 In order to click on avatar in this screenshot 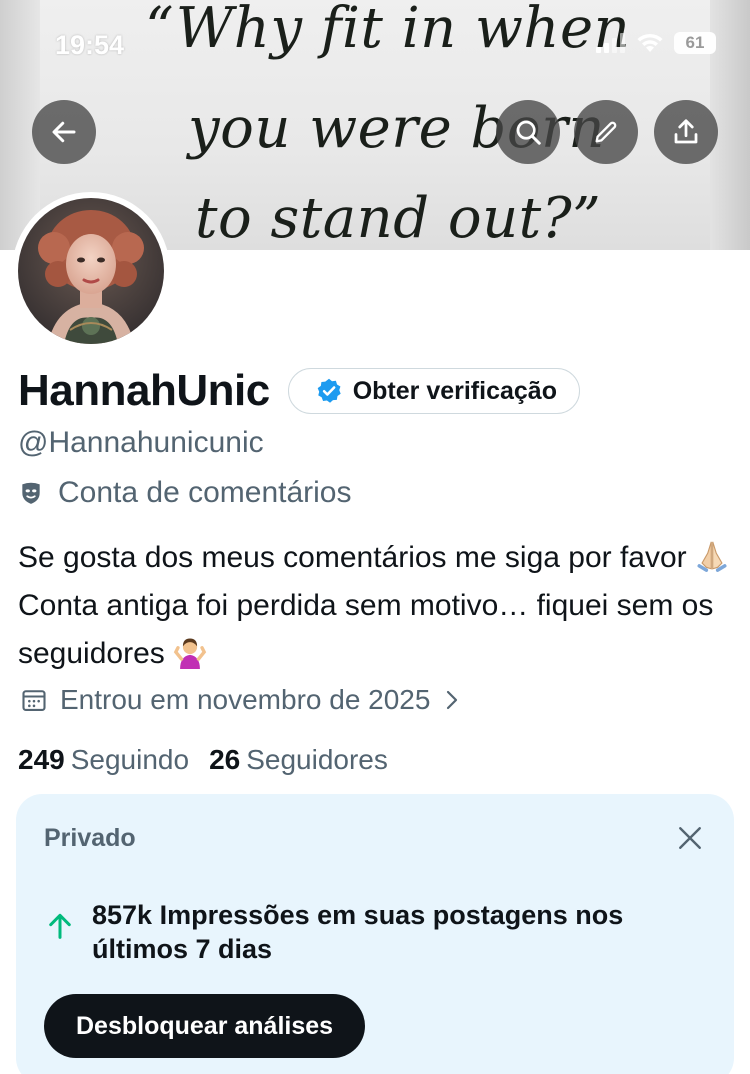, I will do `click(91, 271)`.